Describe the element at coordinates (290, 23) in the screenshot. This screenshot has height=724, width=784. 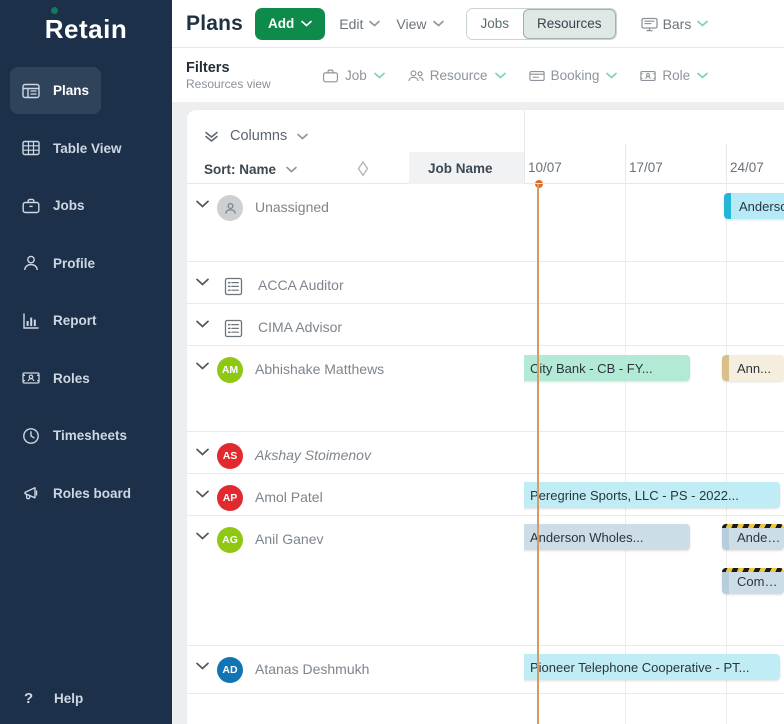
I see `add-button: Add` at that location.